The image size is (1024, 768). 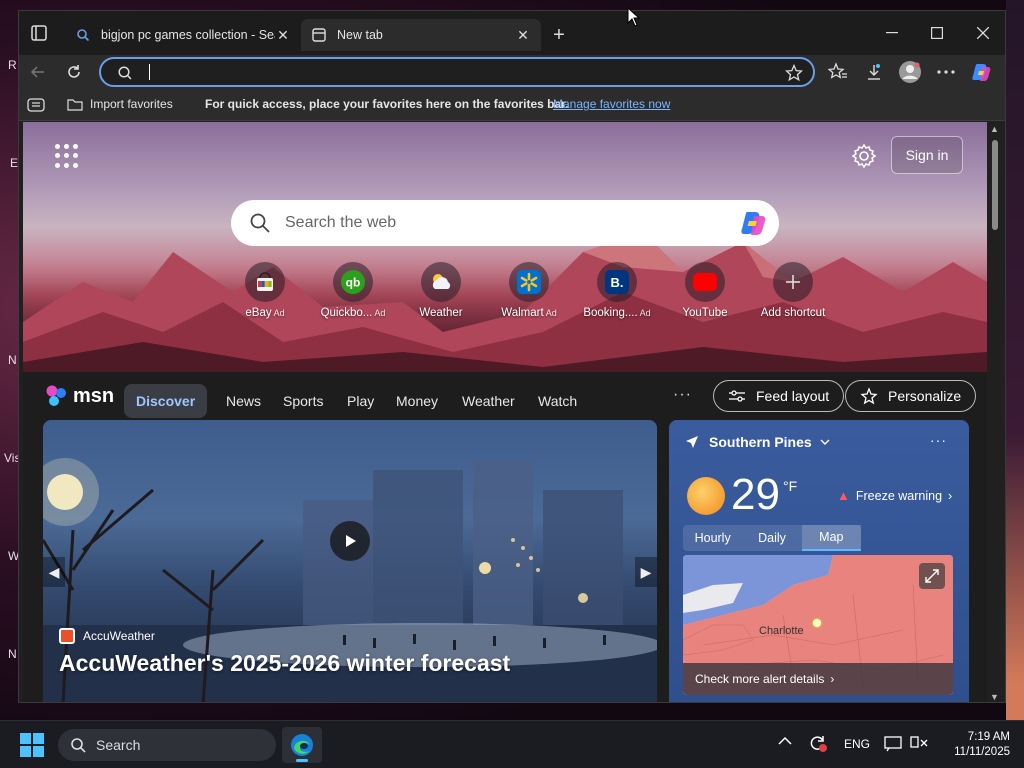 I want to click on gear-icon, so click(x=864, y=156).